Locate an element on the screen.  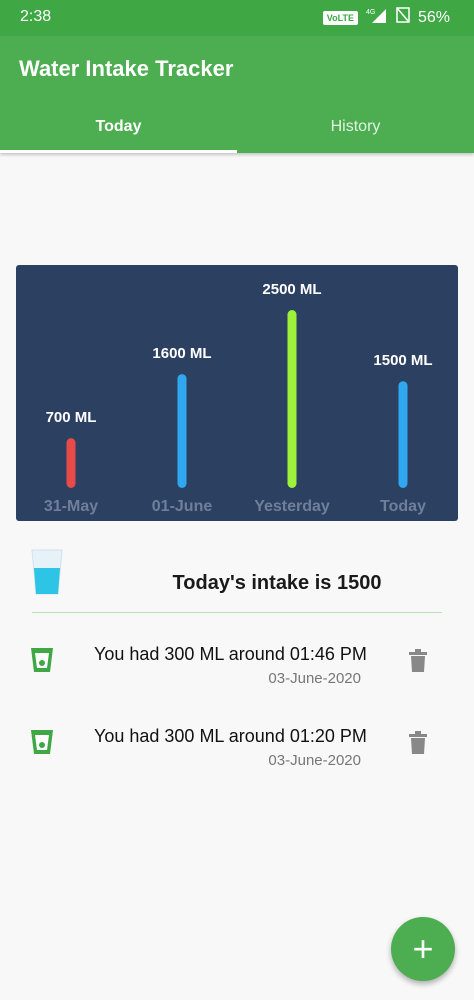
status-icons: VoLTE 4G 56% is located at coordinates (386, 17).